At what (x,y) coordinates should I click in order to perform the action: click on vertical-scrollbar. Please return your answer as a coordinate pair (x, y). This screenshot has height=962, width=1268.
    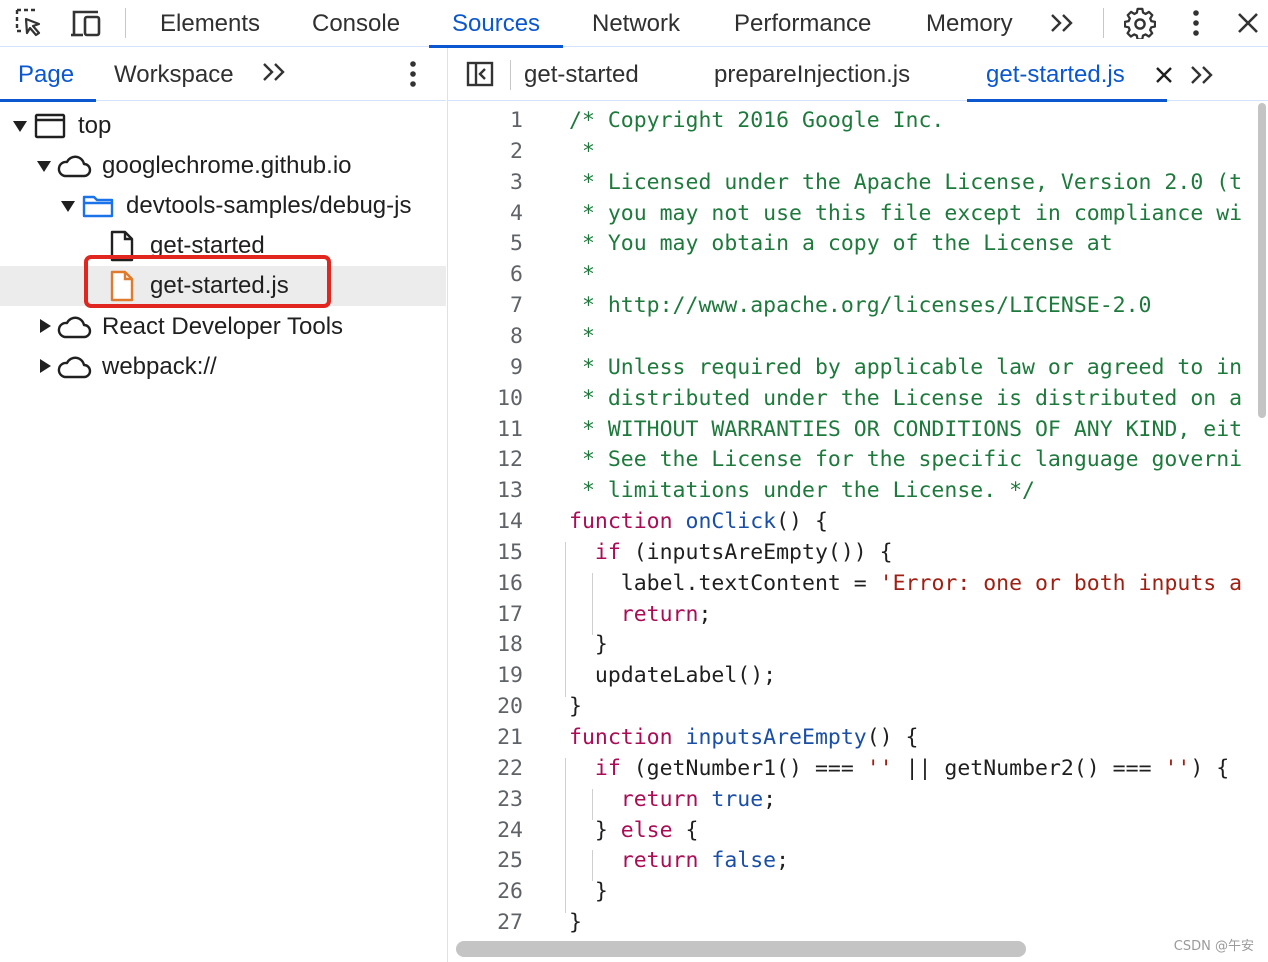
    Looking at the image, I should click on (1262, 263).